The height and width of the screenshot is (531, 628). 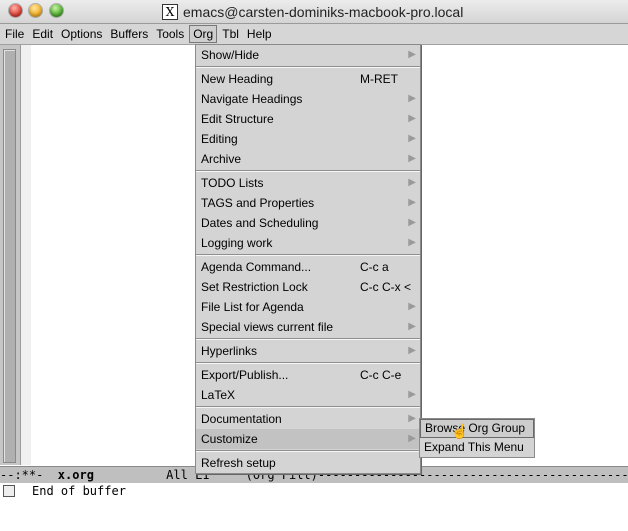 I want to click on menu-item-set-restriction-lock: Set Restriction Lock C-c C-x <, so click(x=308, y=287).